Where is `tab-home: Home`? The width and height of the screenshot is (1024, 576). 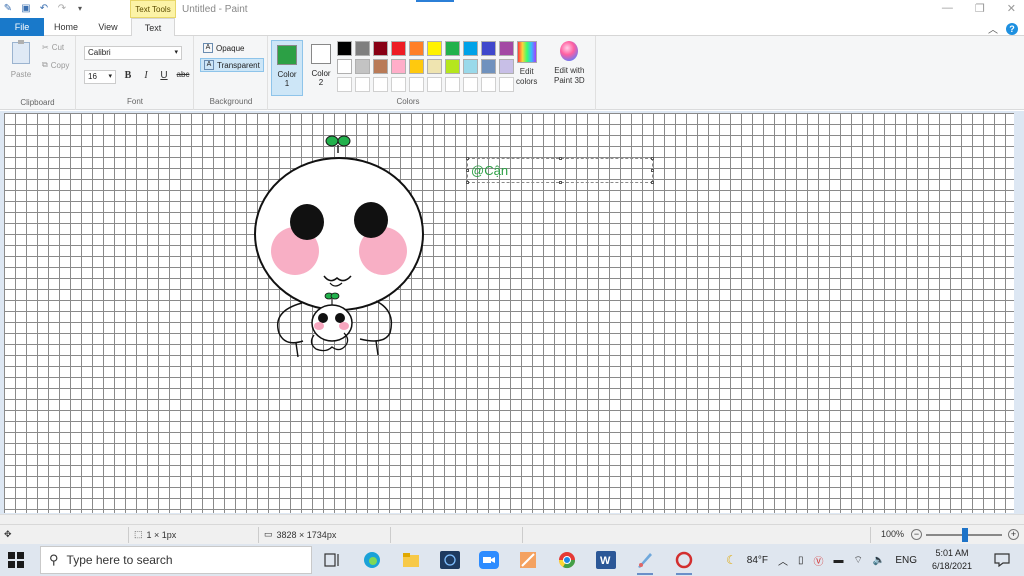
tab-home: Home is located at coordinates (66, 27).